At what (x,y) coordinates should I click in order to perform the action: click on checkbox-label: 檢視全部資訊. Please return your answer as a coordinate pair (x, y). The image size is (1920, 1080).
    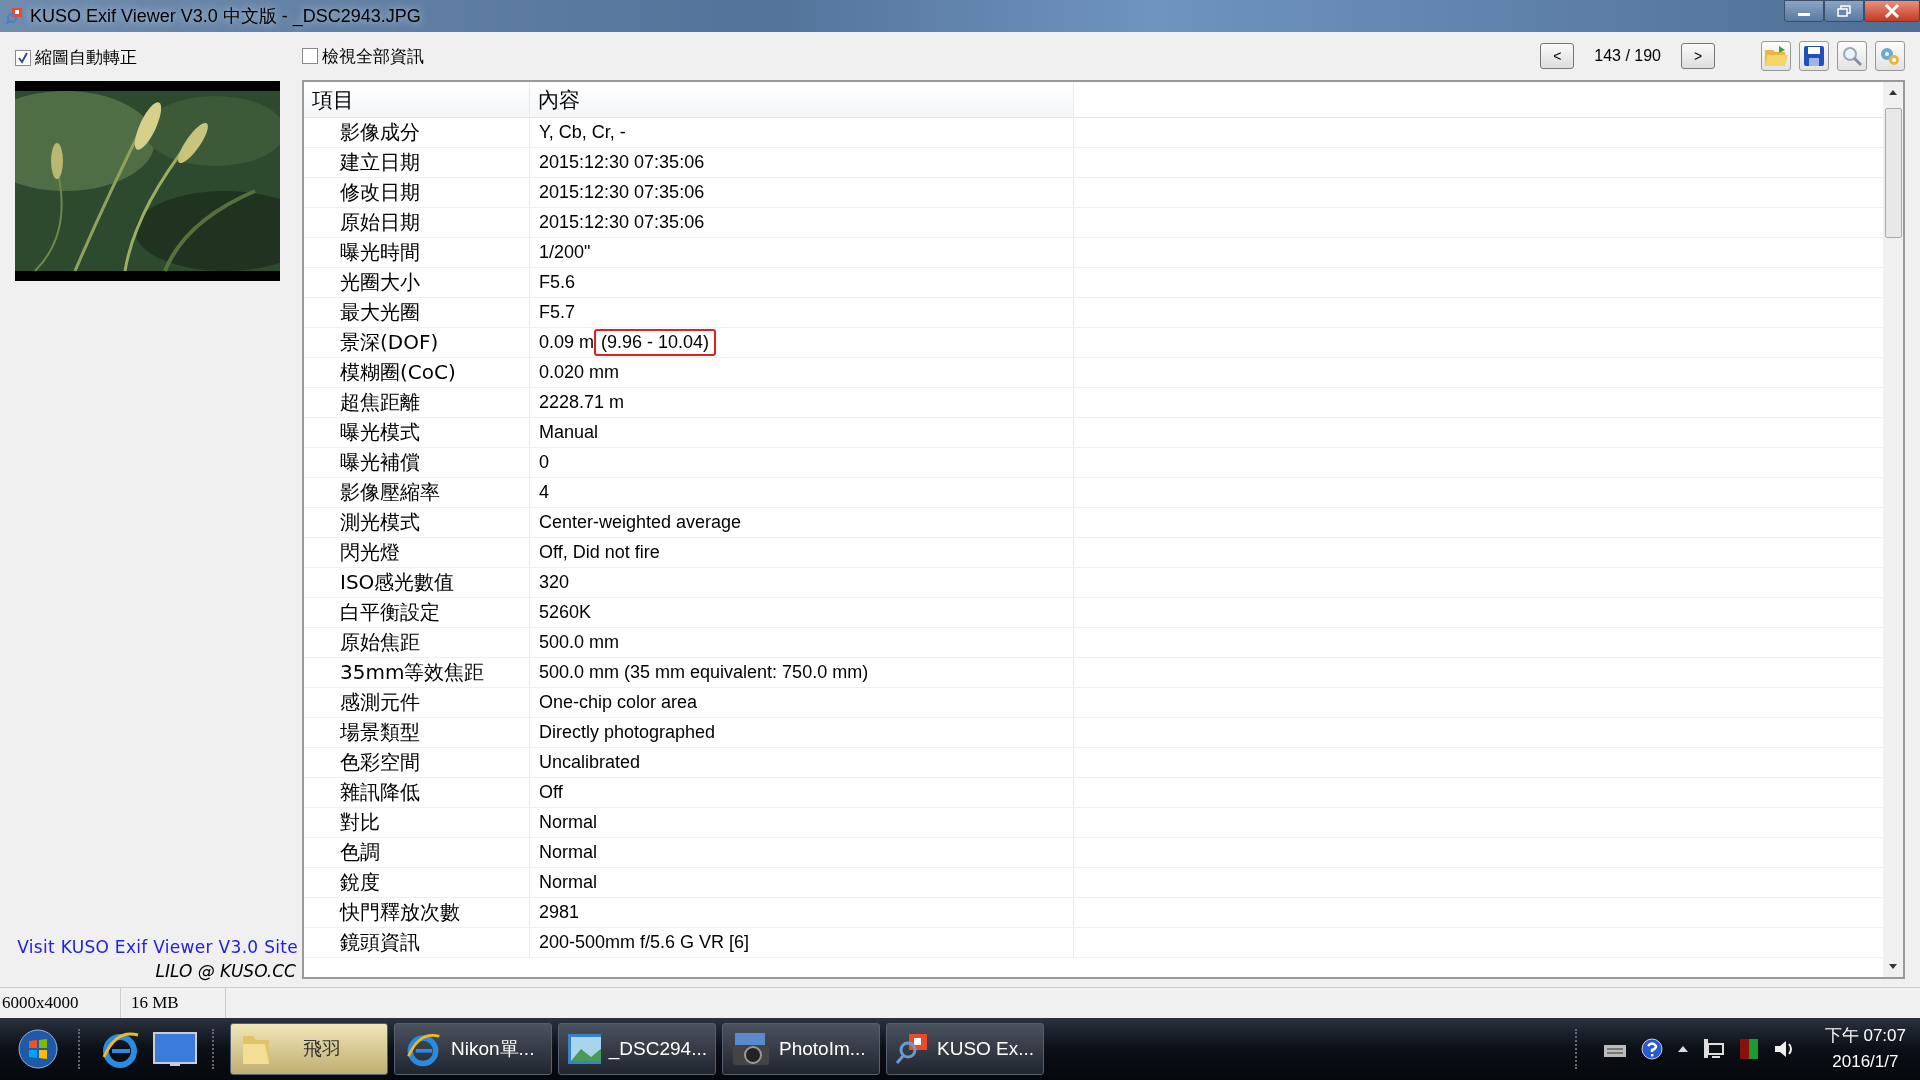
    Looking at the image, I should click on (373, 56).